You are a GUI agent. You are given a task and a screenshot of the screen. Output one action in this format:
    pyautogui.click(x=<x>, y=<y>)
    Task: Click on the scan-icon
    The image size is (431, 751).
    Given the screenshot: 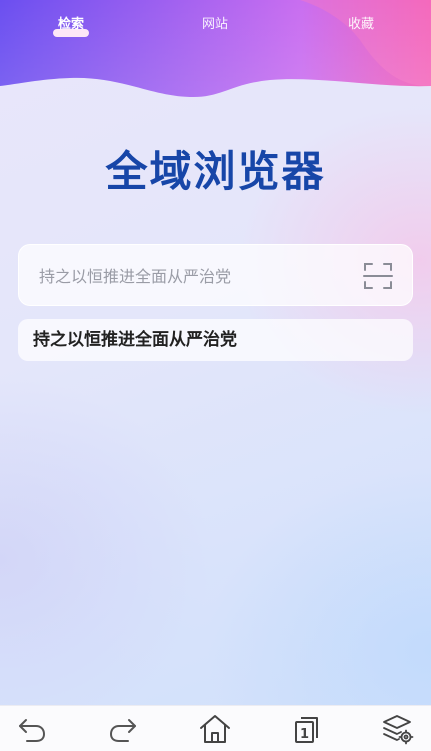 What is the action you would take?
    pyautogui.click(x=378, y=276)
    